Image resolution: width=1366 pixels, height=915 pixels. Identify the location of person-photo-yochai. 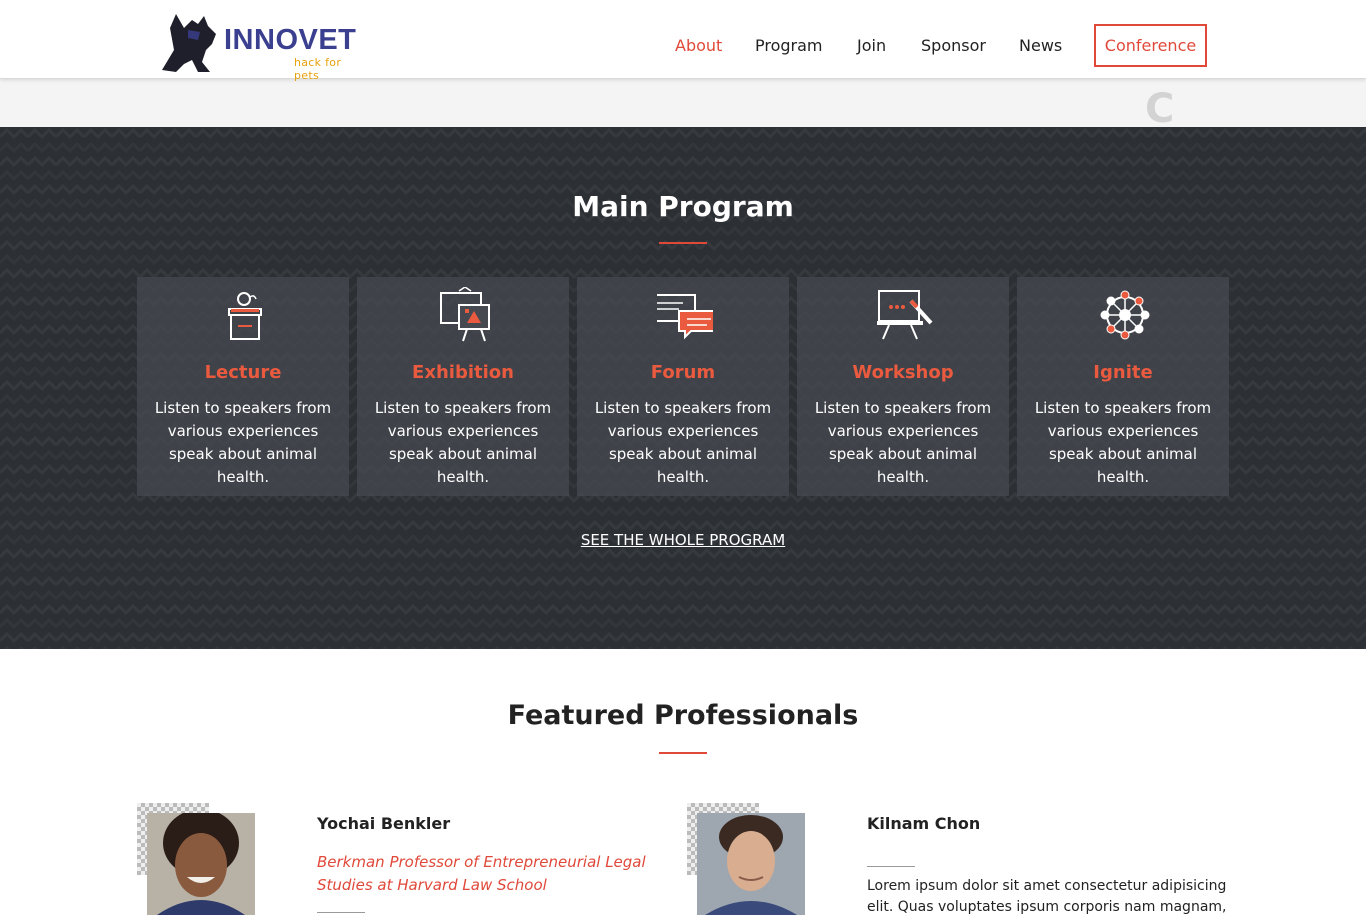
(201, 864).